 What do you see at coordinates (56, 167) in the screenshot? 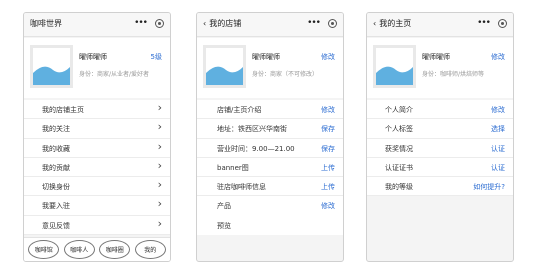
I see `menu-item-label: 我的贡献` at bounding box center [56, 167].